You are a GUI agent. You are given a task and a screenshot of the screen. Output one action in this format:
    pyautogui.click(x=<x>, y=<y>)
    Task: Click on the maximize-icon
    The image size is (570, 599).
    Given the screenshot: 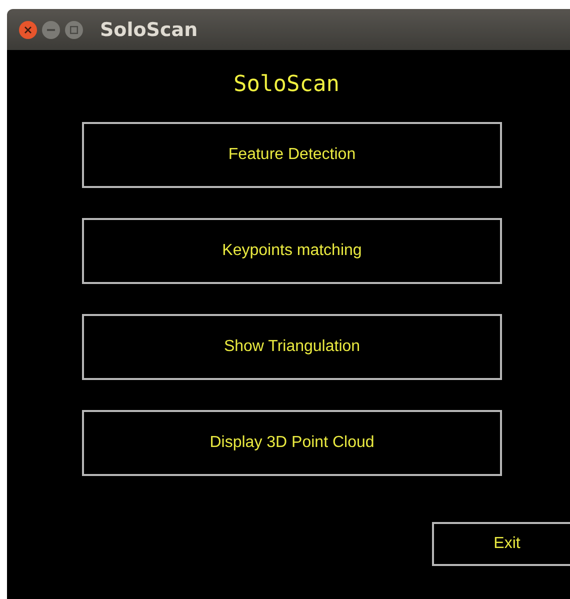 What is the action you would take?
    pyautogui.click(x=74, y=29)
    